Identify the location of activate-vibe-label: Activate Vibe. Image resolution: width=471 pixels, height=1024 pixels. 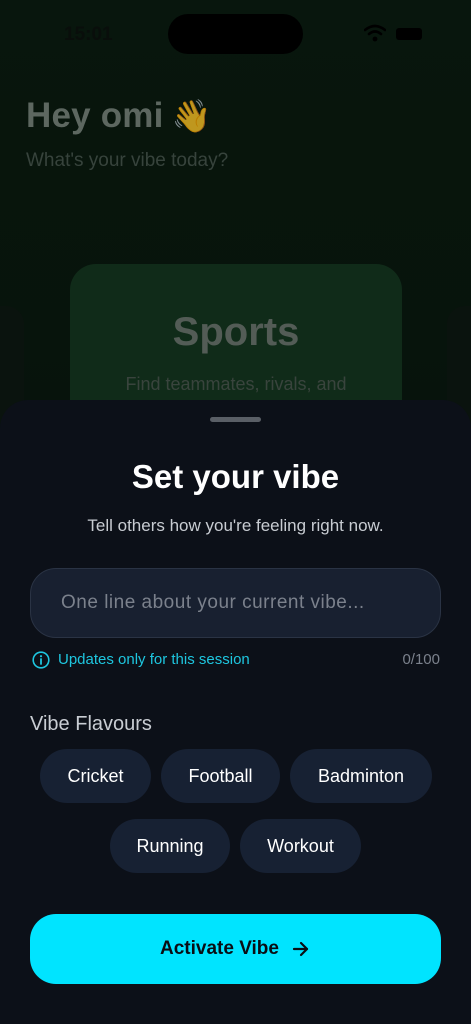
(219, 948).